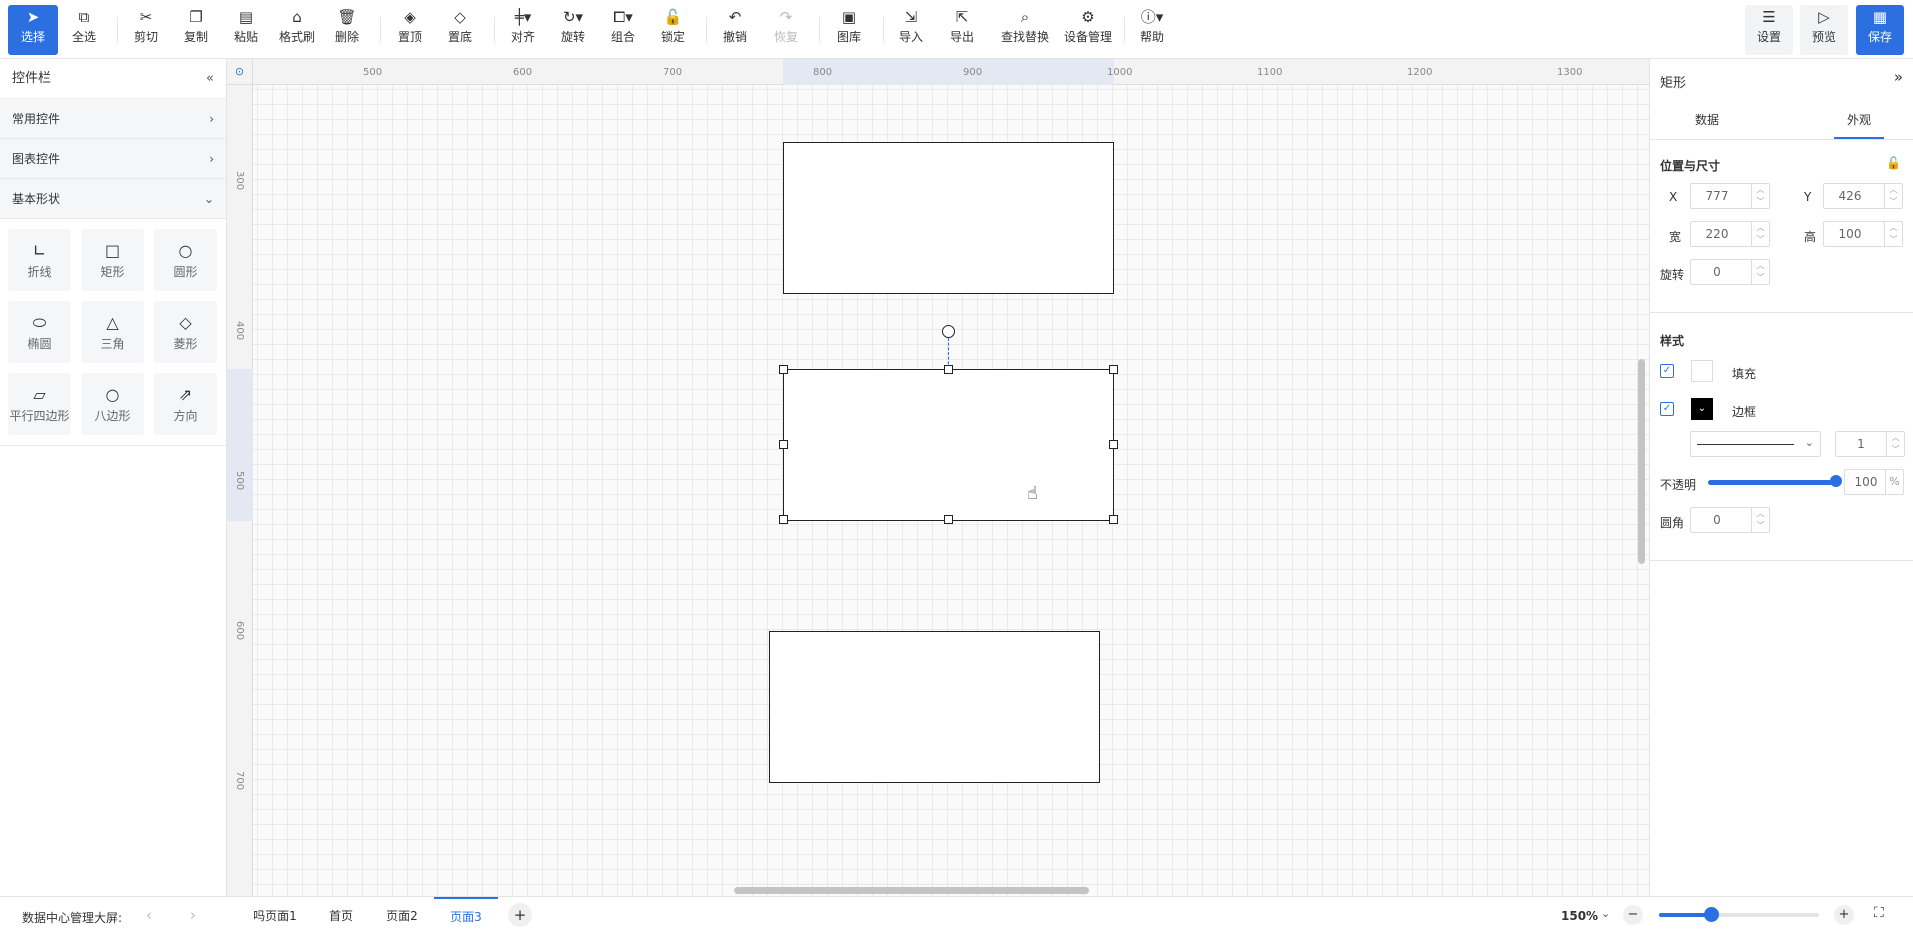  I want to click on page-tab: 页面2, so click(402, 916).